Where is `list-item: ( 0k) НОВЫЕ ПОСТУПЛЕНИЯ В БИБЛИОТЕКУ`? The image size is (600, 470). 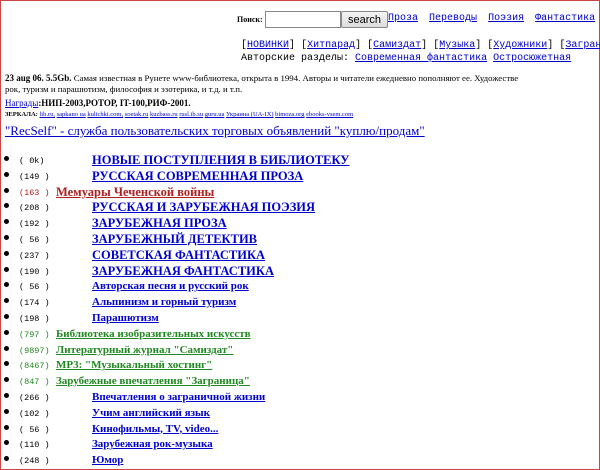
list-item: ( 0k) НОВЫЕ ПОСТУПЛЕНИЯ В БИБЛИОТЕКУ is located at coordinates (302, 161).